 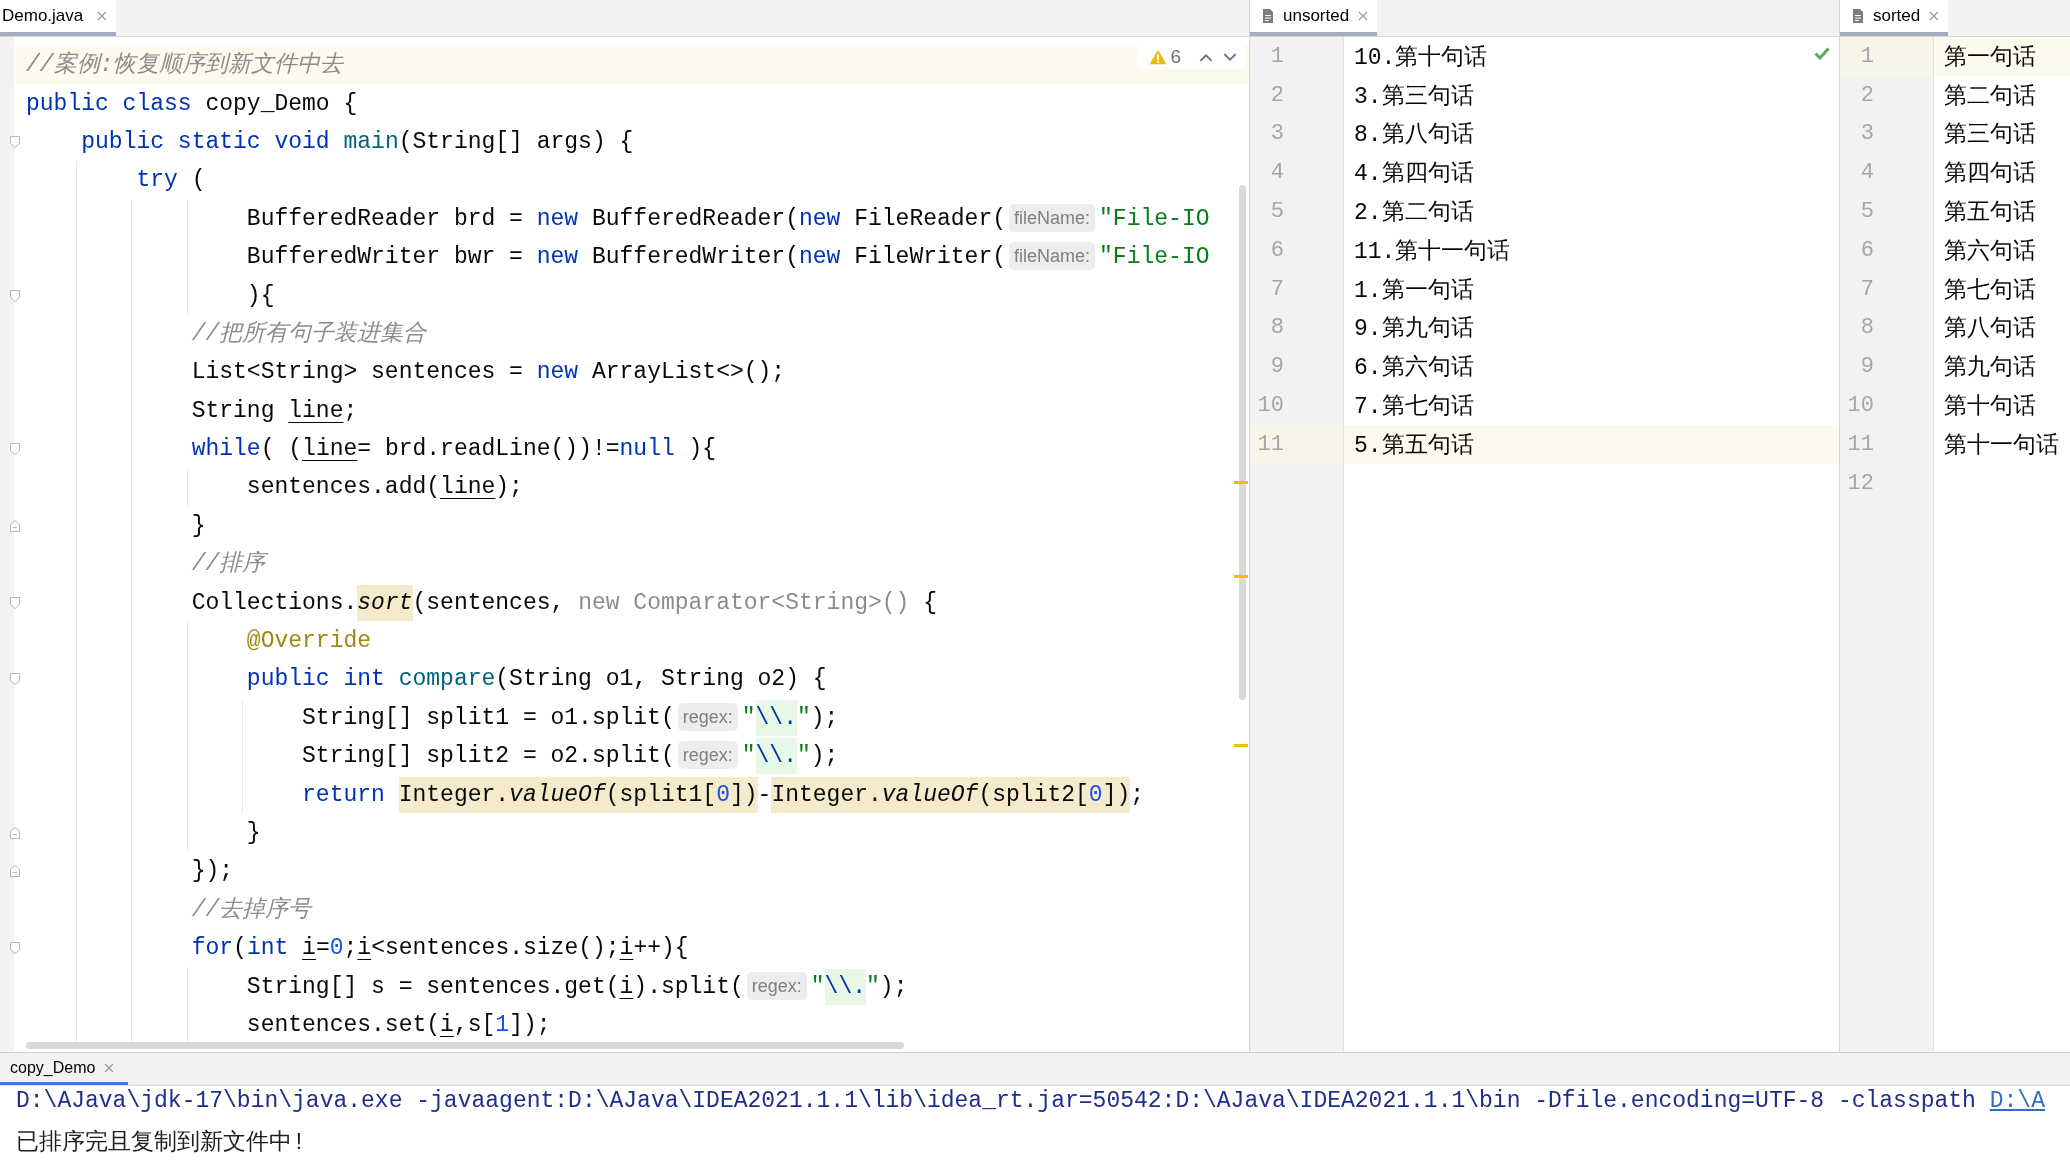 What do you see at coordinates (1990, 57) in the screenshot?
I see `text-line: 第一句话` at bounding box center [1990, 57].